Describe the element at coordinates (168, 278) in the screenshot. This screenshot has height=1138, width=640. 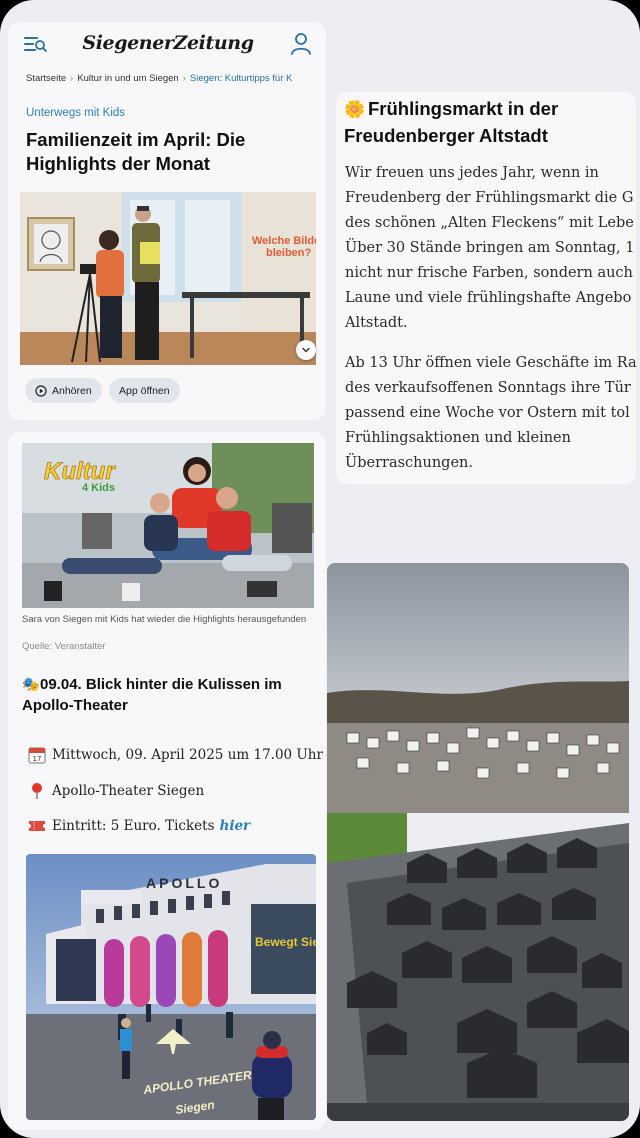
I see `hero-image: Welche Bilder bleiben?` at that location.